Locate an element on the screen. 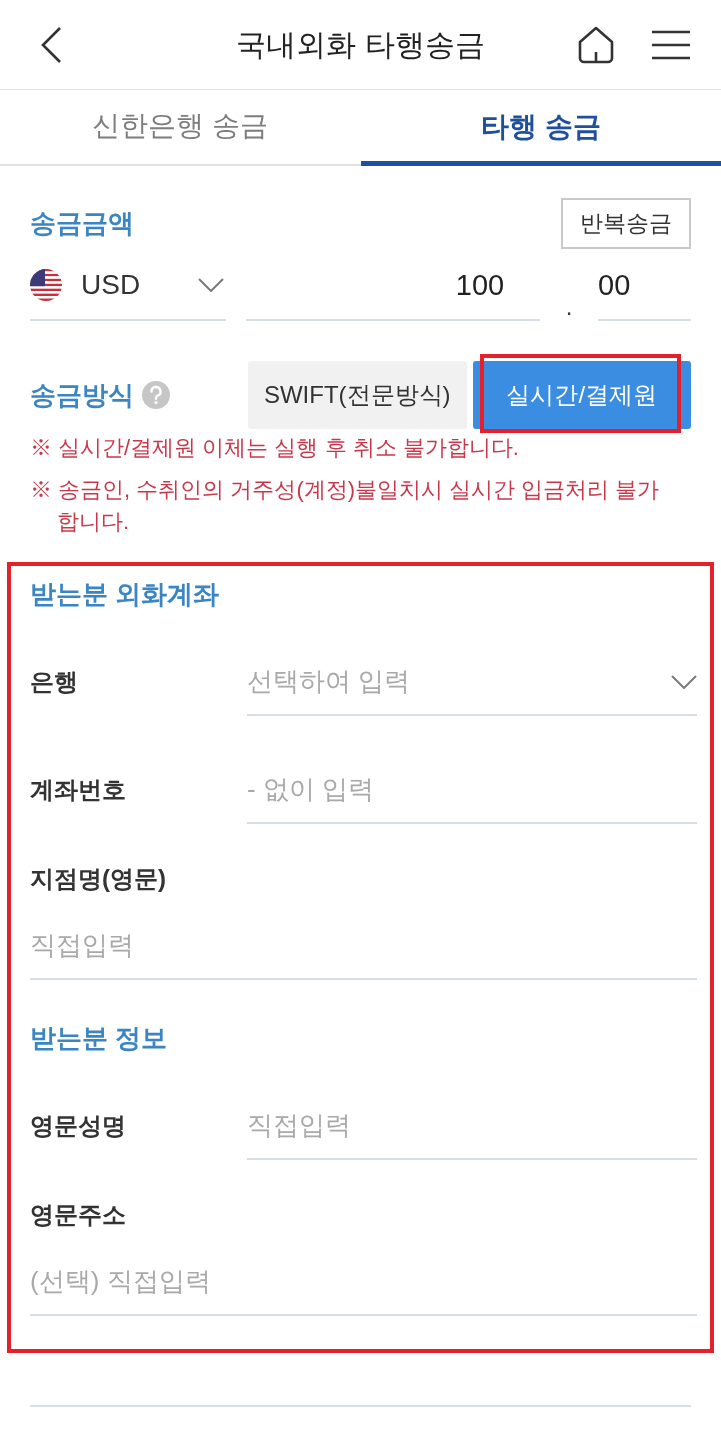 The width and height of the screenshot is (721, 1439). field-label: 은행 is located at coordinates (54, 682).